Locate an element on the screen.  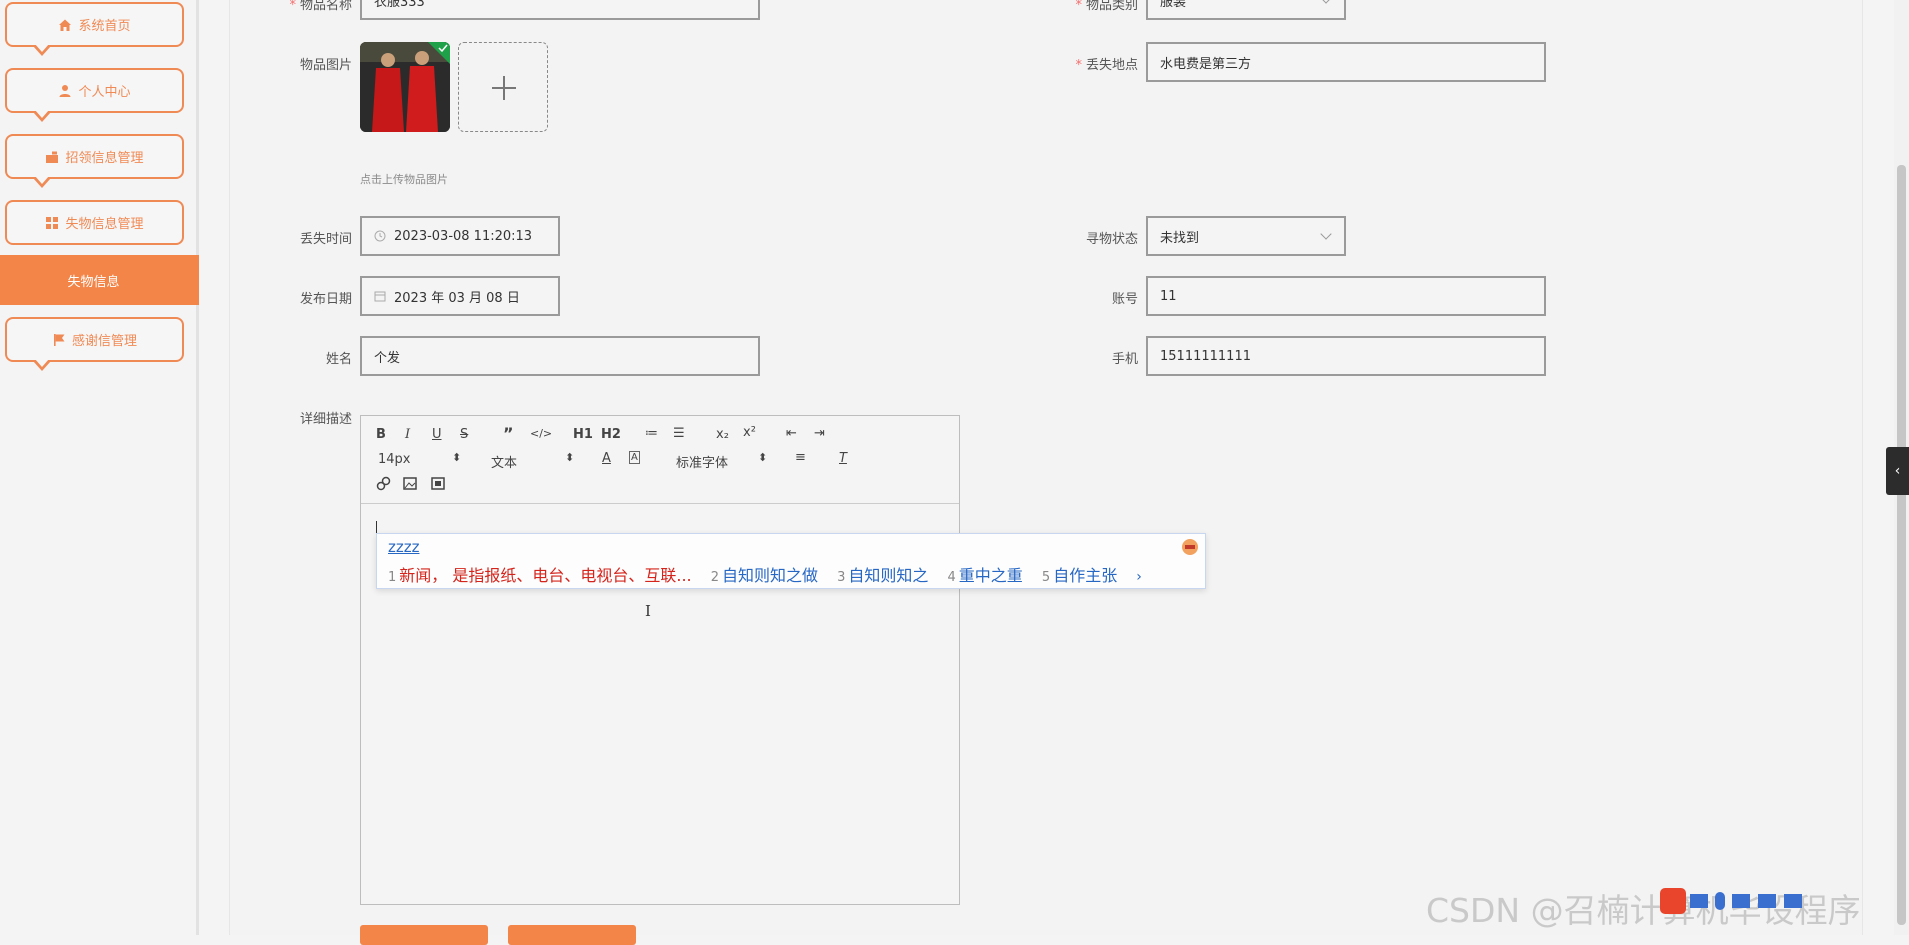
item-type-value: 服装 is located at coordinates (1173, 5).